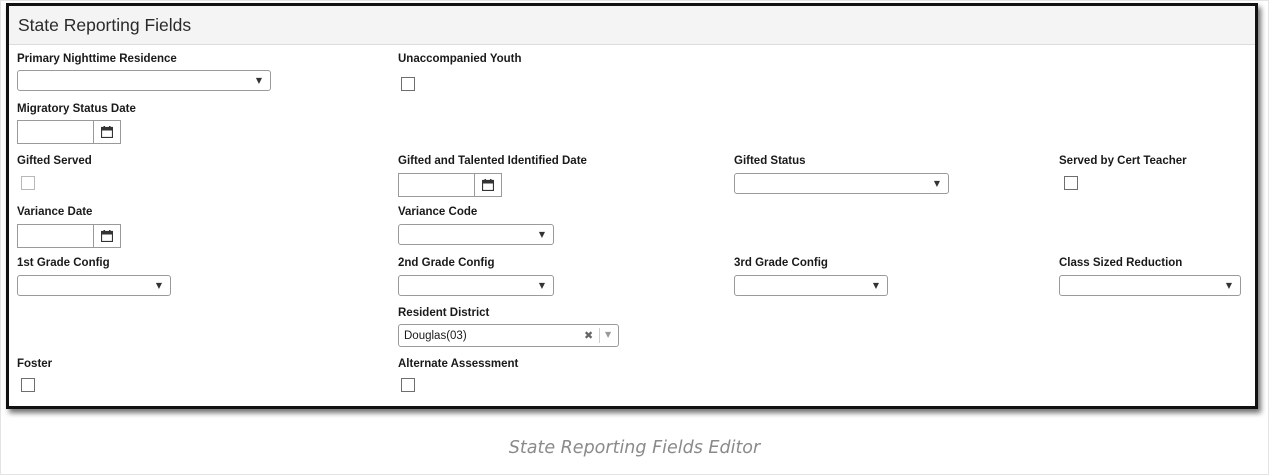 This screenshot has height=475, width=1269. What do you see at coordinates (811, 285) in the screenshot?
I see `third-grade-config-select: ▼` at bounding box center [811, 285].